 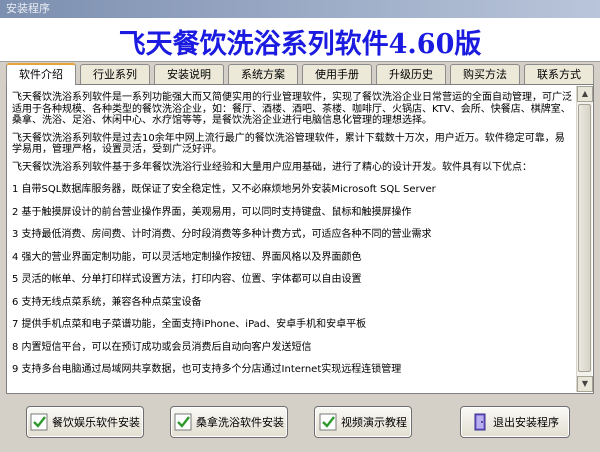 What do you see at coordinates (263, 74) in the screenshot?
I see `tab-system-plan: 系统方案` at bounding box center [263, 74].